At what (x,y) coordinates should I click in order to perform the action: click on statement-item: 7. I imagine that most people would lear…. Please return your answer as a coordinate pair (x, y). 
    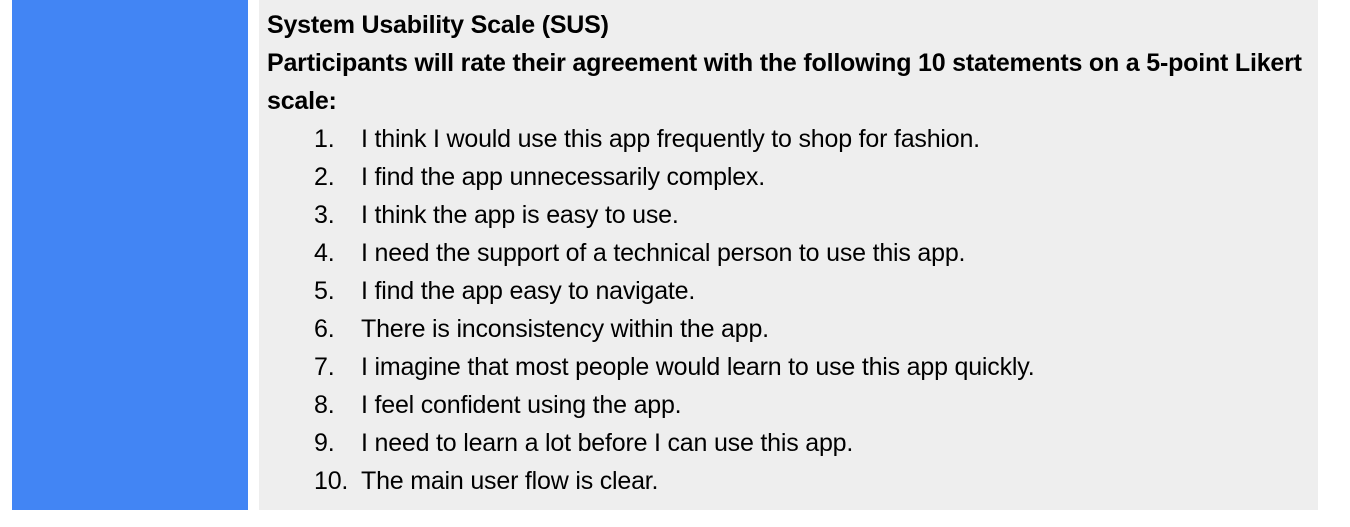
    Looking at the image, I should click on (785, 367).